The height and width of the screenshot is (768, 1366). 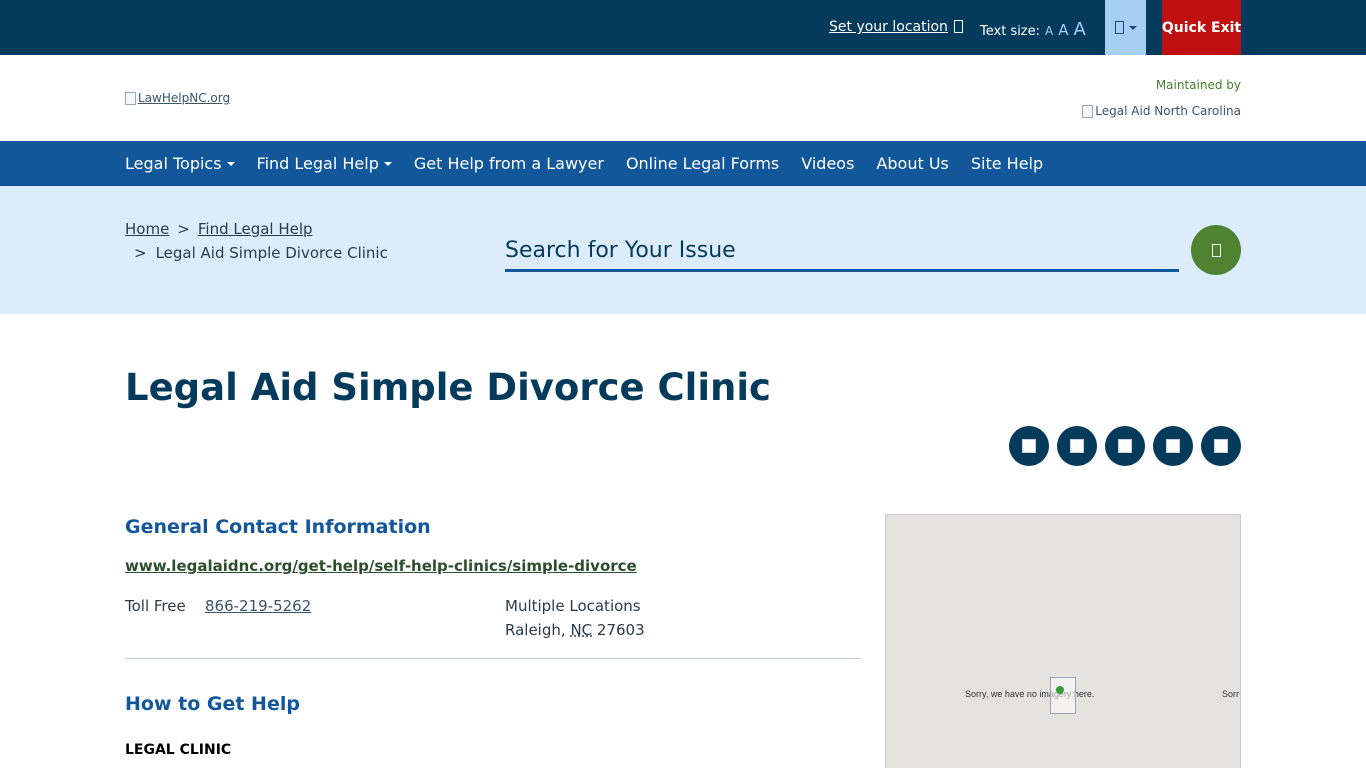 What do you see at coordinates (533, 630) in the screenshot?
I see `address-city: Raleigh` at bounding box center [533, 630].